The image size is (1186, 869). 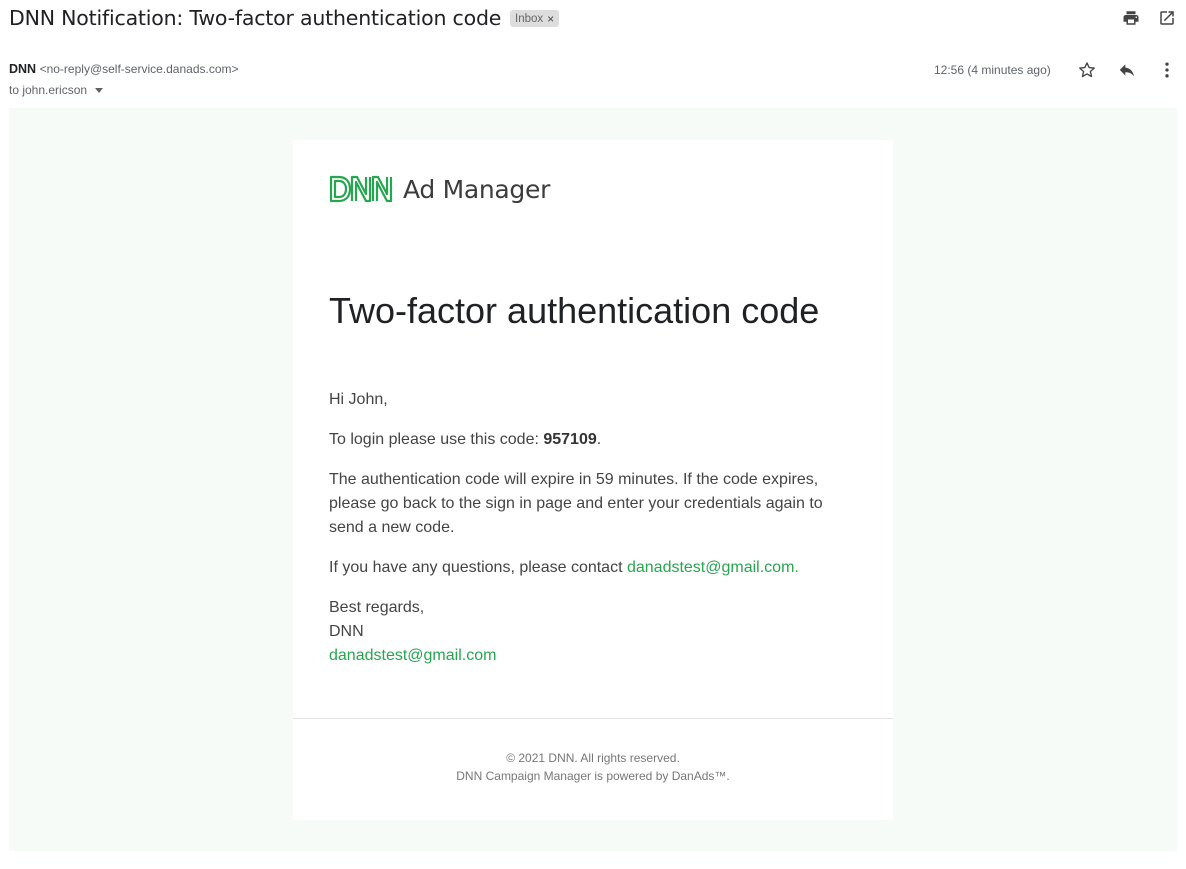 What do you see at coordinates (377, 607) in the screenshot?
I see `regards-text: Best regards,` at bounding box center [377, 607].